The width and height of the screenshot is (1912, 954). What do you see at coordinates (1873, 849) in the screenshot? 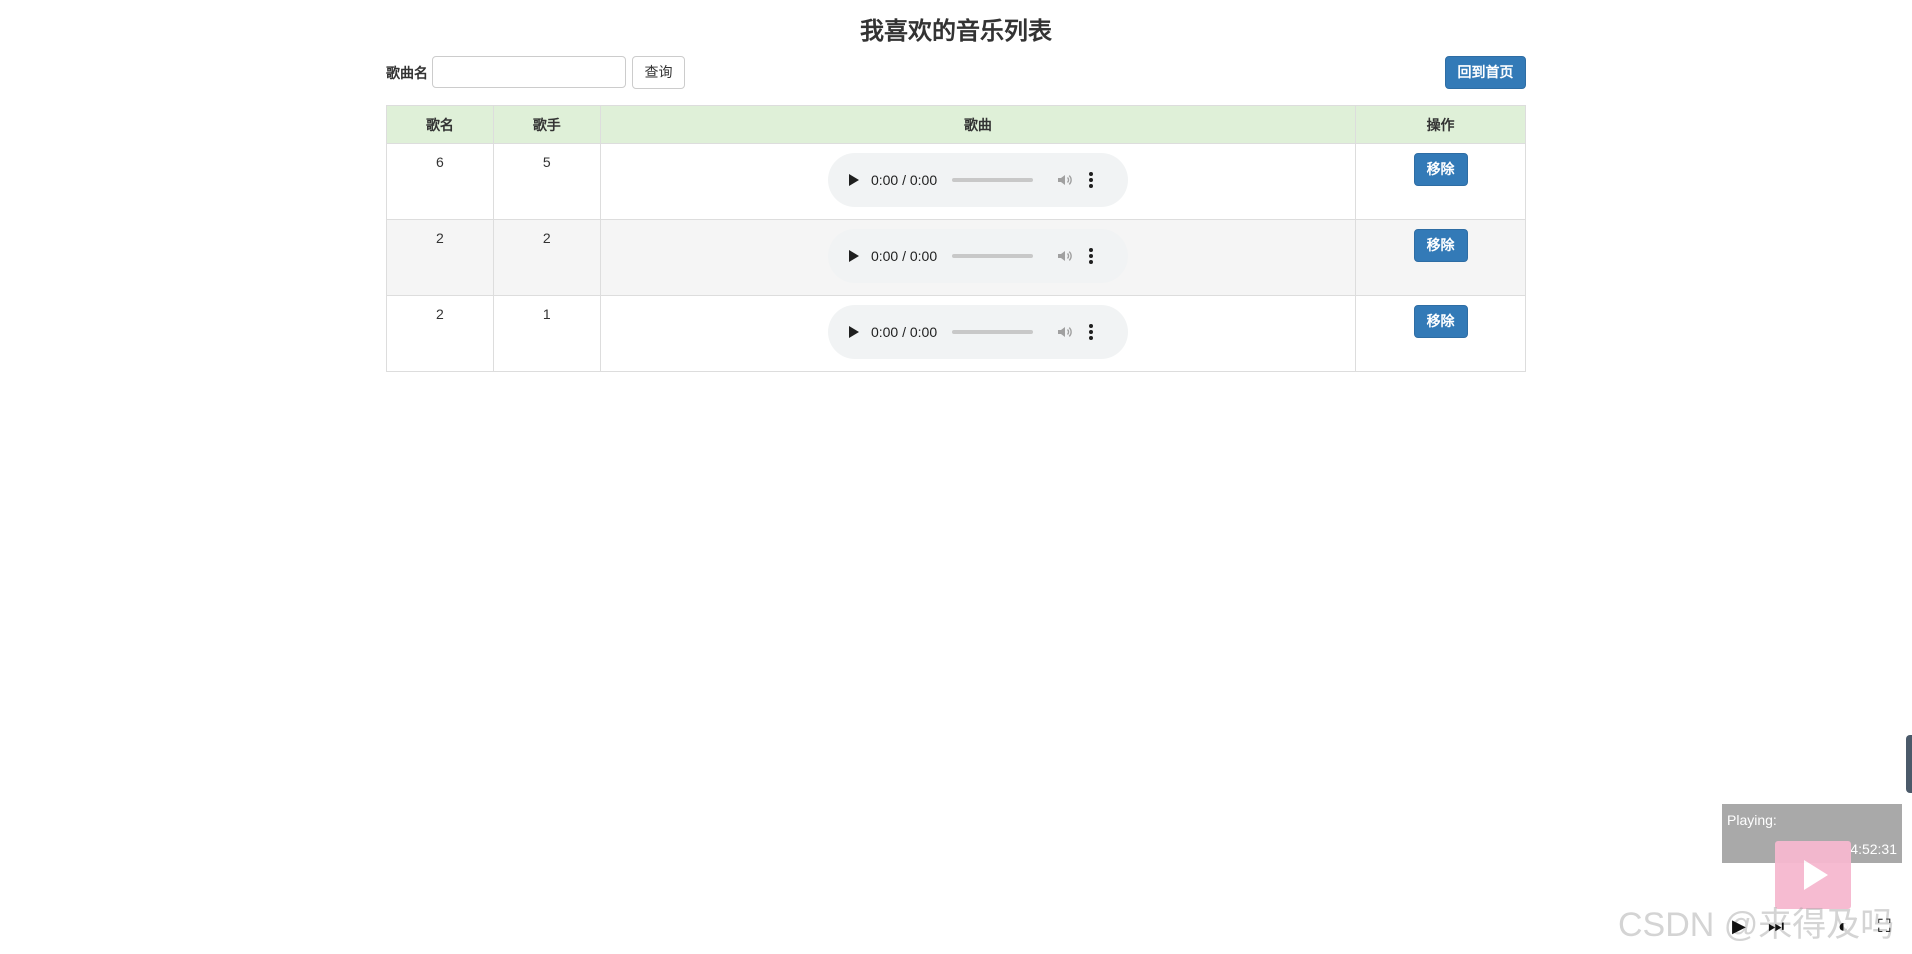
I see `mini-player-time: 4:52:31` at bounding box center [1873, 849].